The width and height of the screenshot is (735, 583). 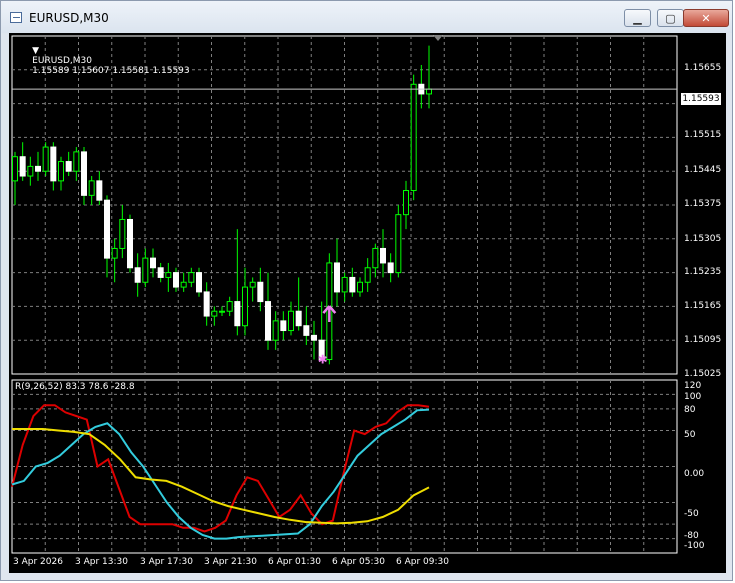 I want to click on time-label: 3 Apr 21:30, so click(x=230, y=562).